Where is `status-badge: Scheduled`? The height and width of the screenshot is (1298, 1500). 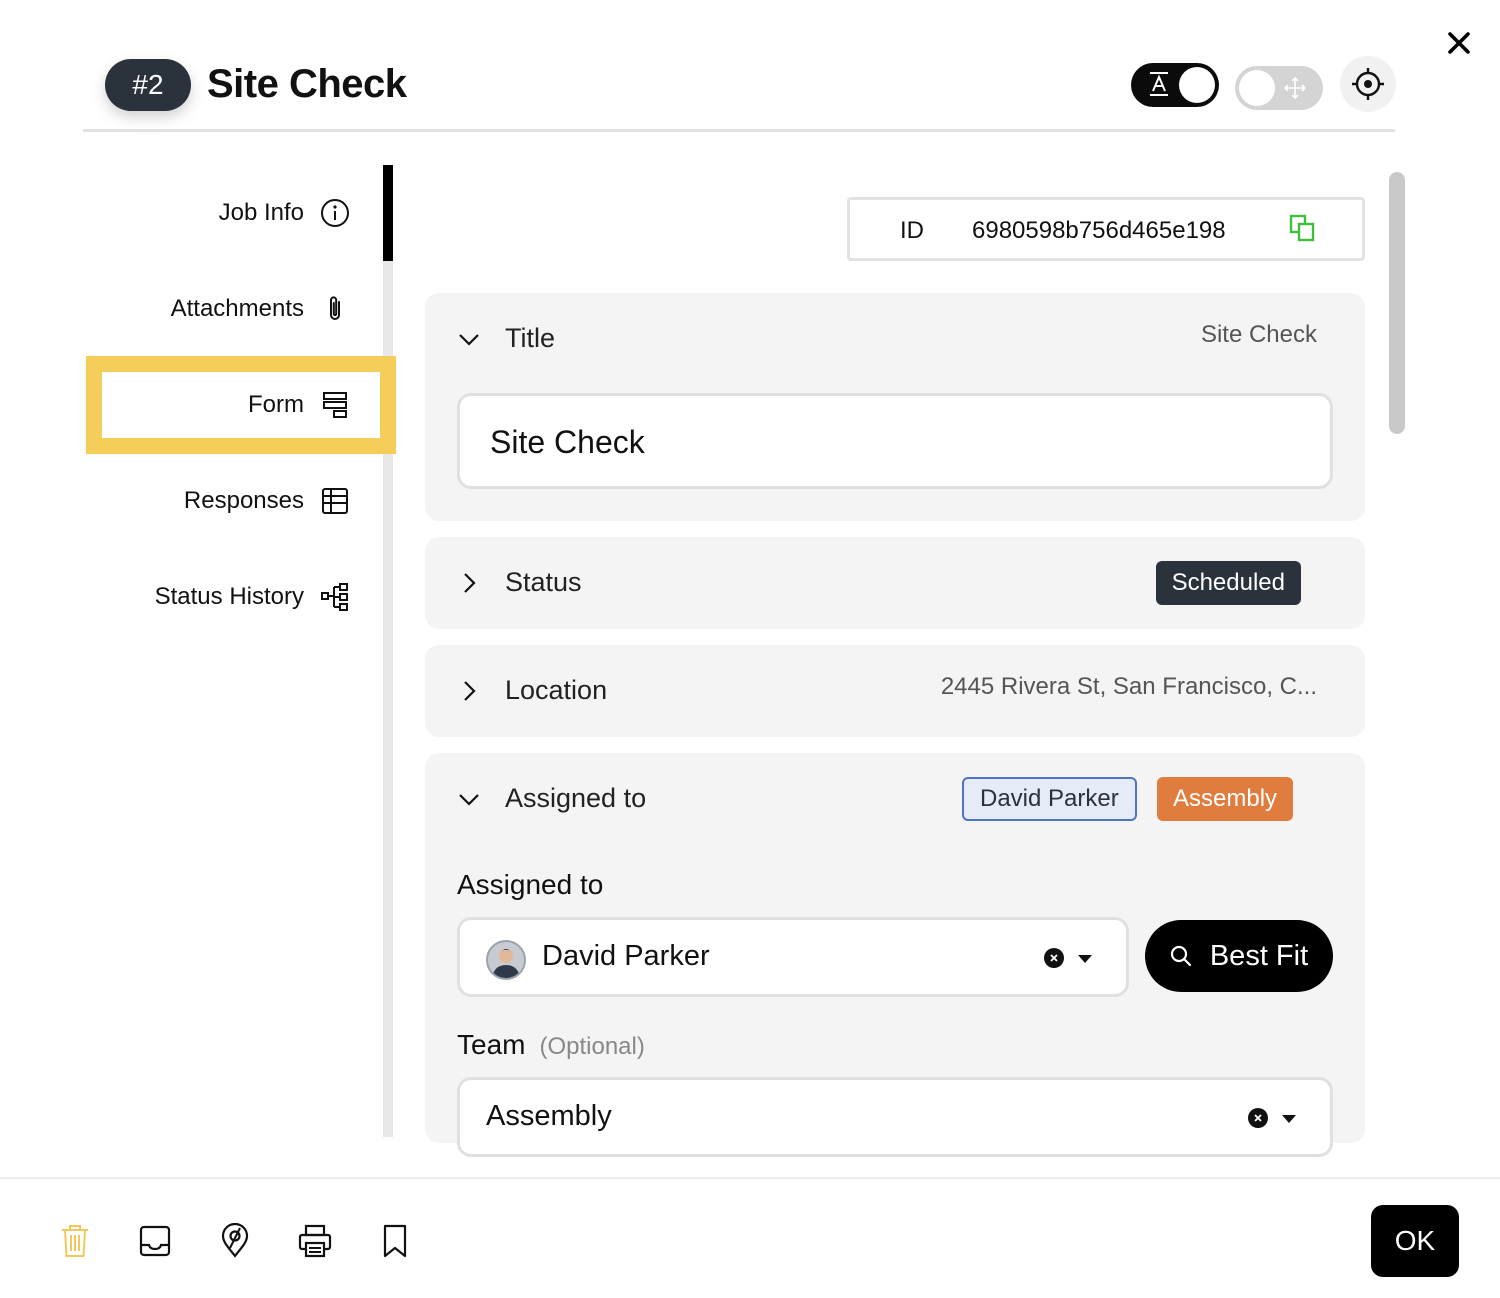 status-badge: Scheduled is located at coordinates (1228, 583).